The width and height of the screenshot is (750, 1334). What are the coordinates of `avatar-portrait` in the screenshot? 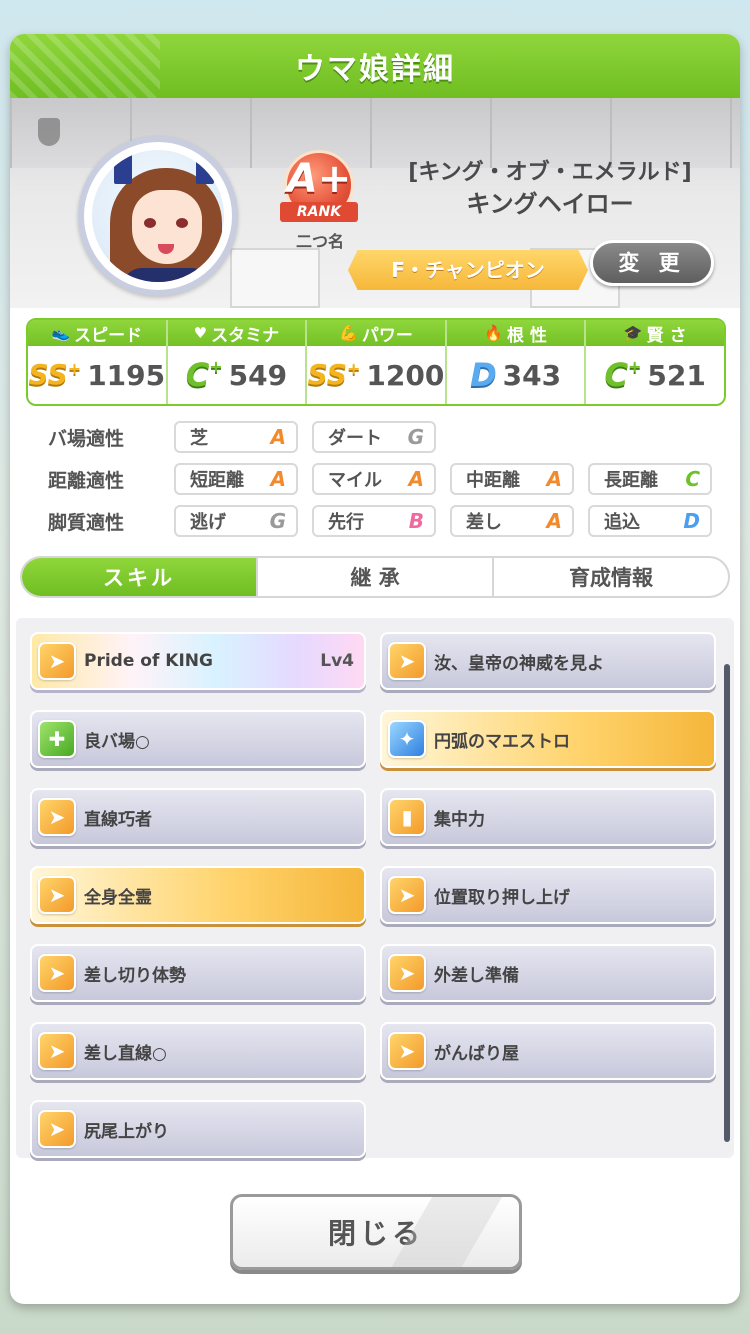 It's located at (158, 216).